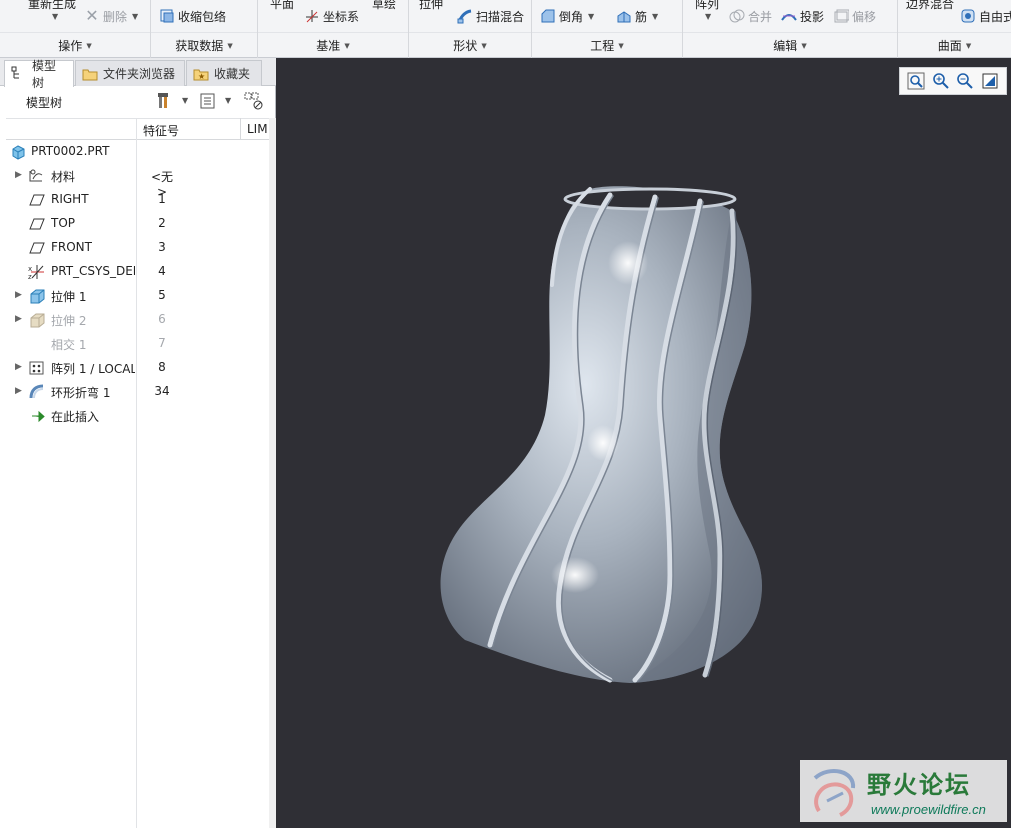  I want to click on group-label-operations: 操作 ▼, so click(75, 45).